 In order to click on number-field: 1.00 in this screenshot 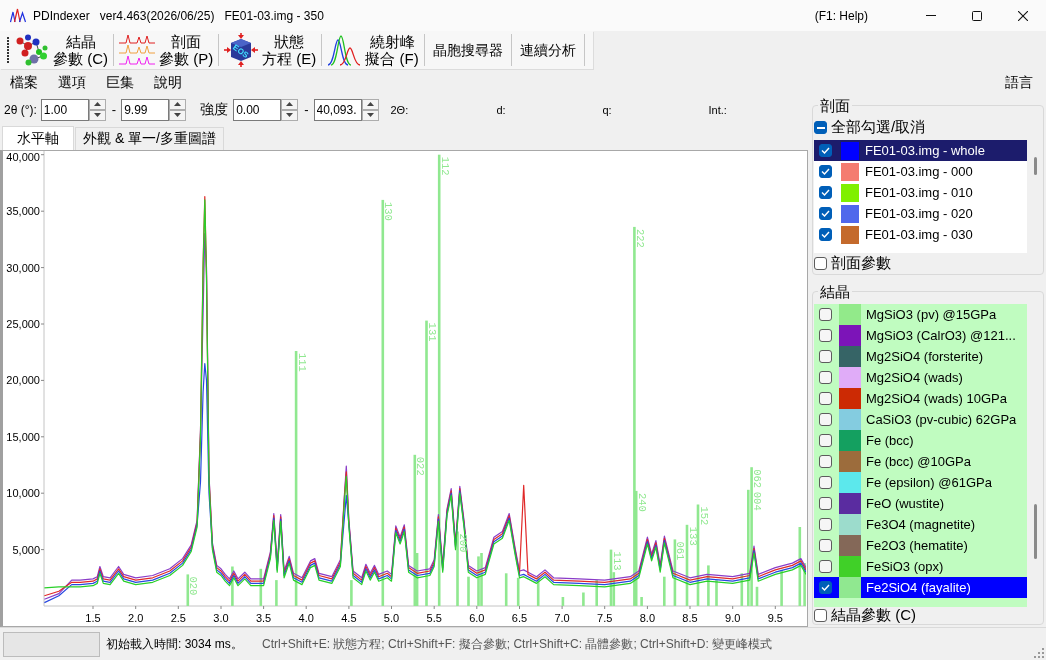, I will do `click(64, 109)`.